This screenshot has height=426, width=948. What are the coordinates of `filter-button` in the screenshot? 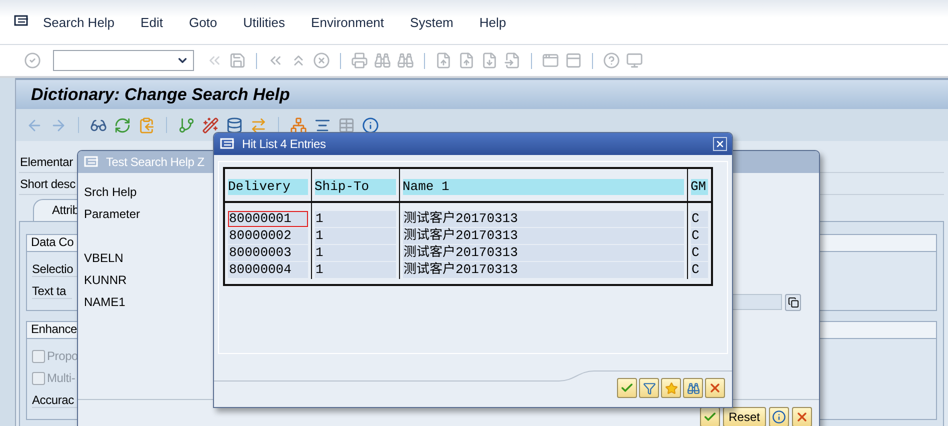 It's located at (649, 388).